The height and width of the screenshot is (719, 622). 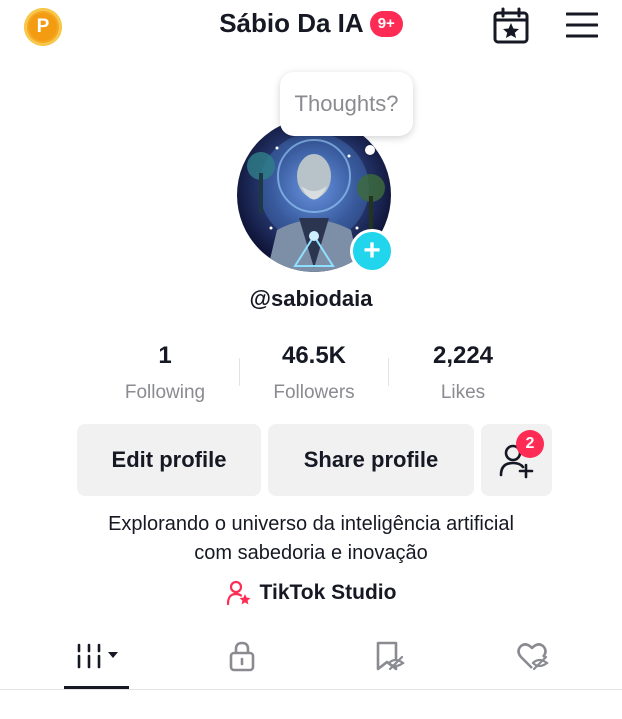 I want to click on bio-line: com sabedoria e inovação, so click(x=311, y=553).